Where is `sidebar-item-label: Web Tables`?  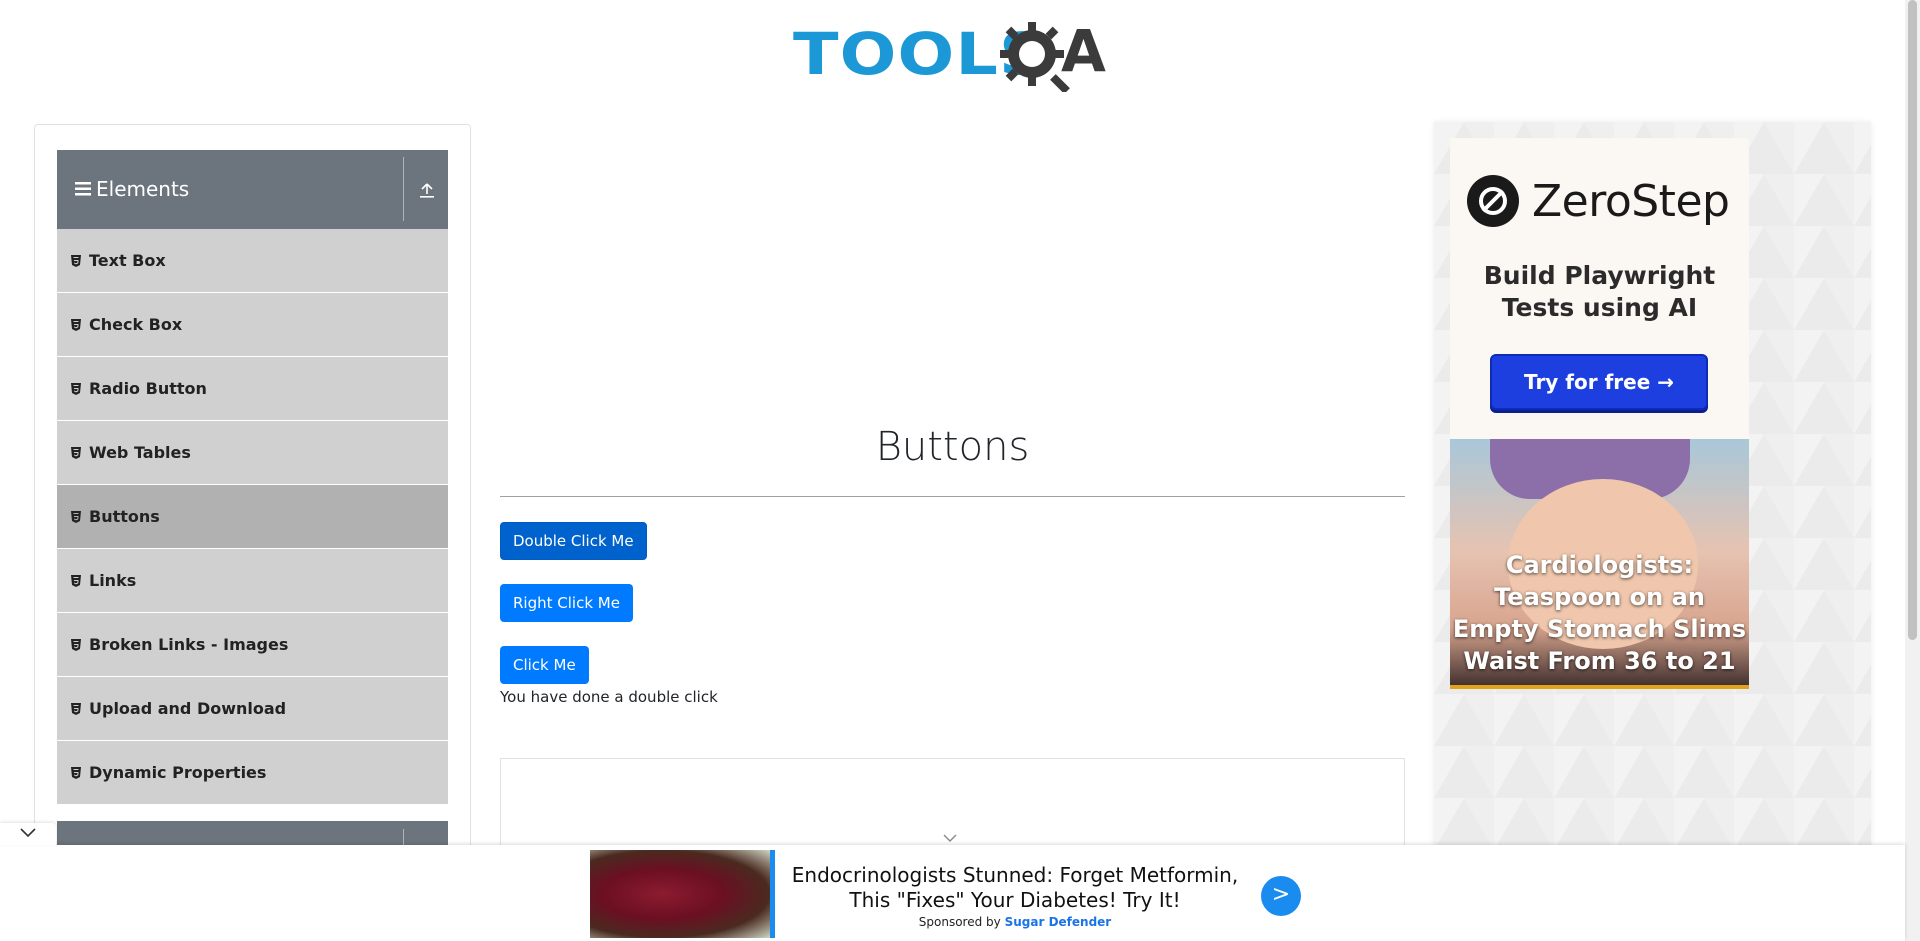 sidebar-item-label: Web Tables is located at coordinates (140, 452).